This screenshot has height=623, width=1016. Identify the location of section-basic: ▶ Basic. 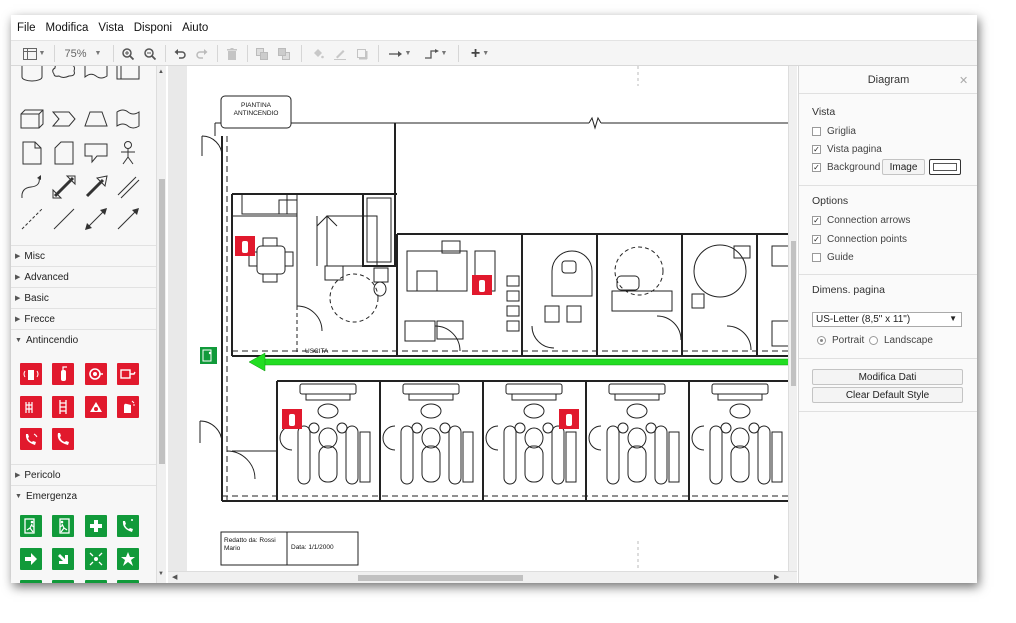
(83, 297).